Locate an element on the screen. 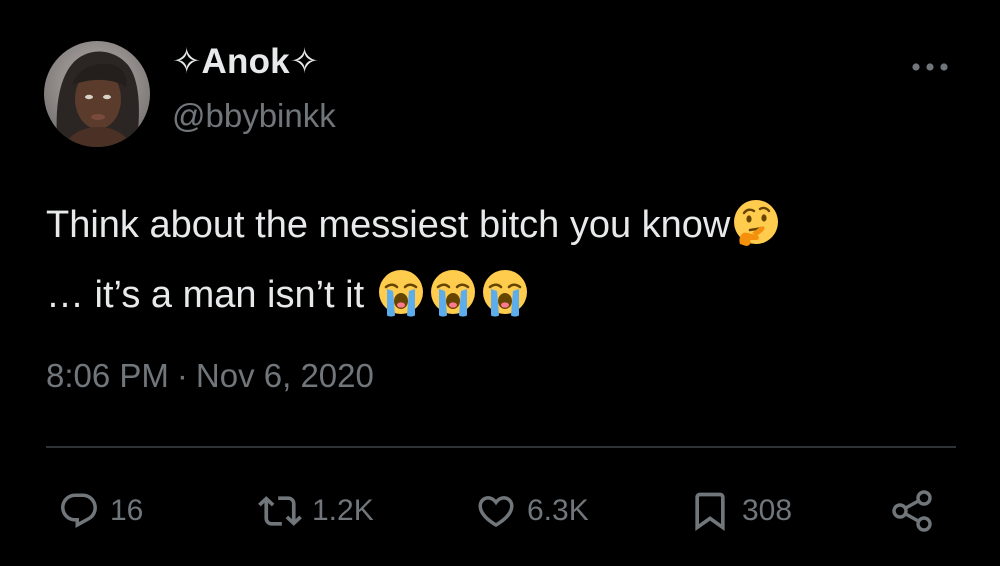 The image size is (1000, 566). reply-icon is located at coordinates (79, 510).